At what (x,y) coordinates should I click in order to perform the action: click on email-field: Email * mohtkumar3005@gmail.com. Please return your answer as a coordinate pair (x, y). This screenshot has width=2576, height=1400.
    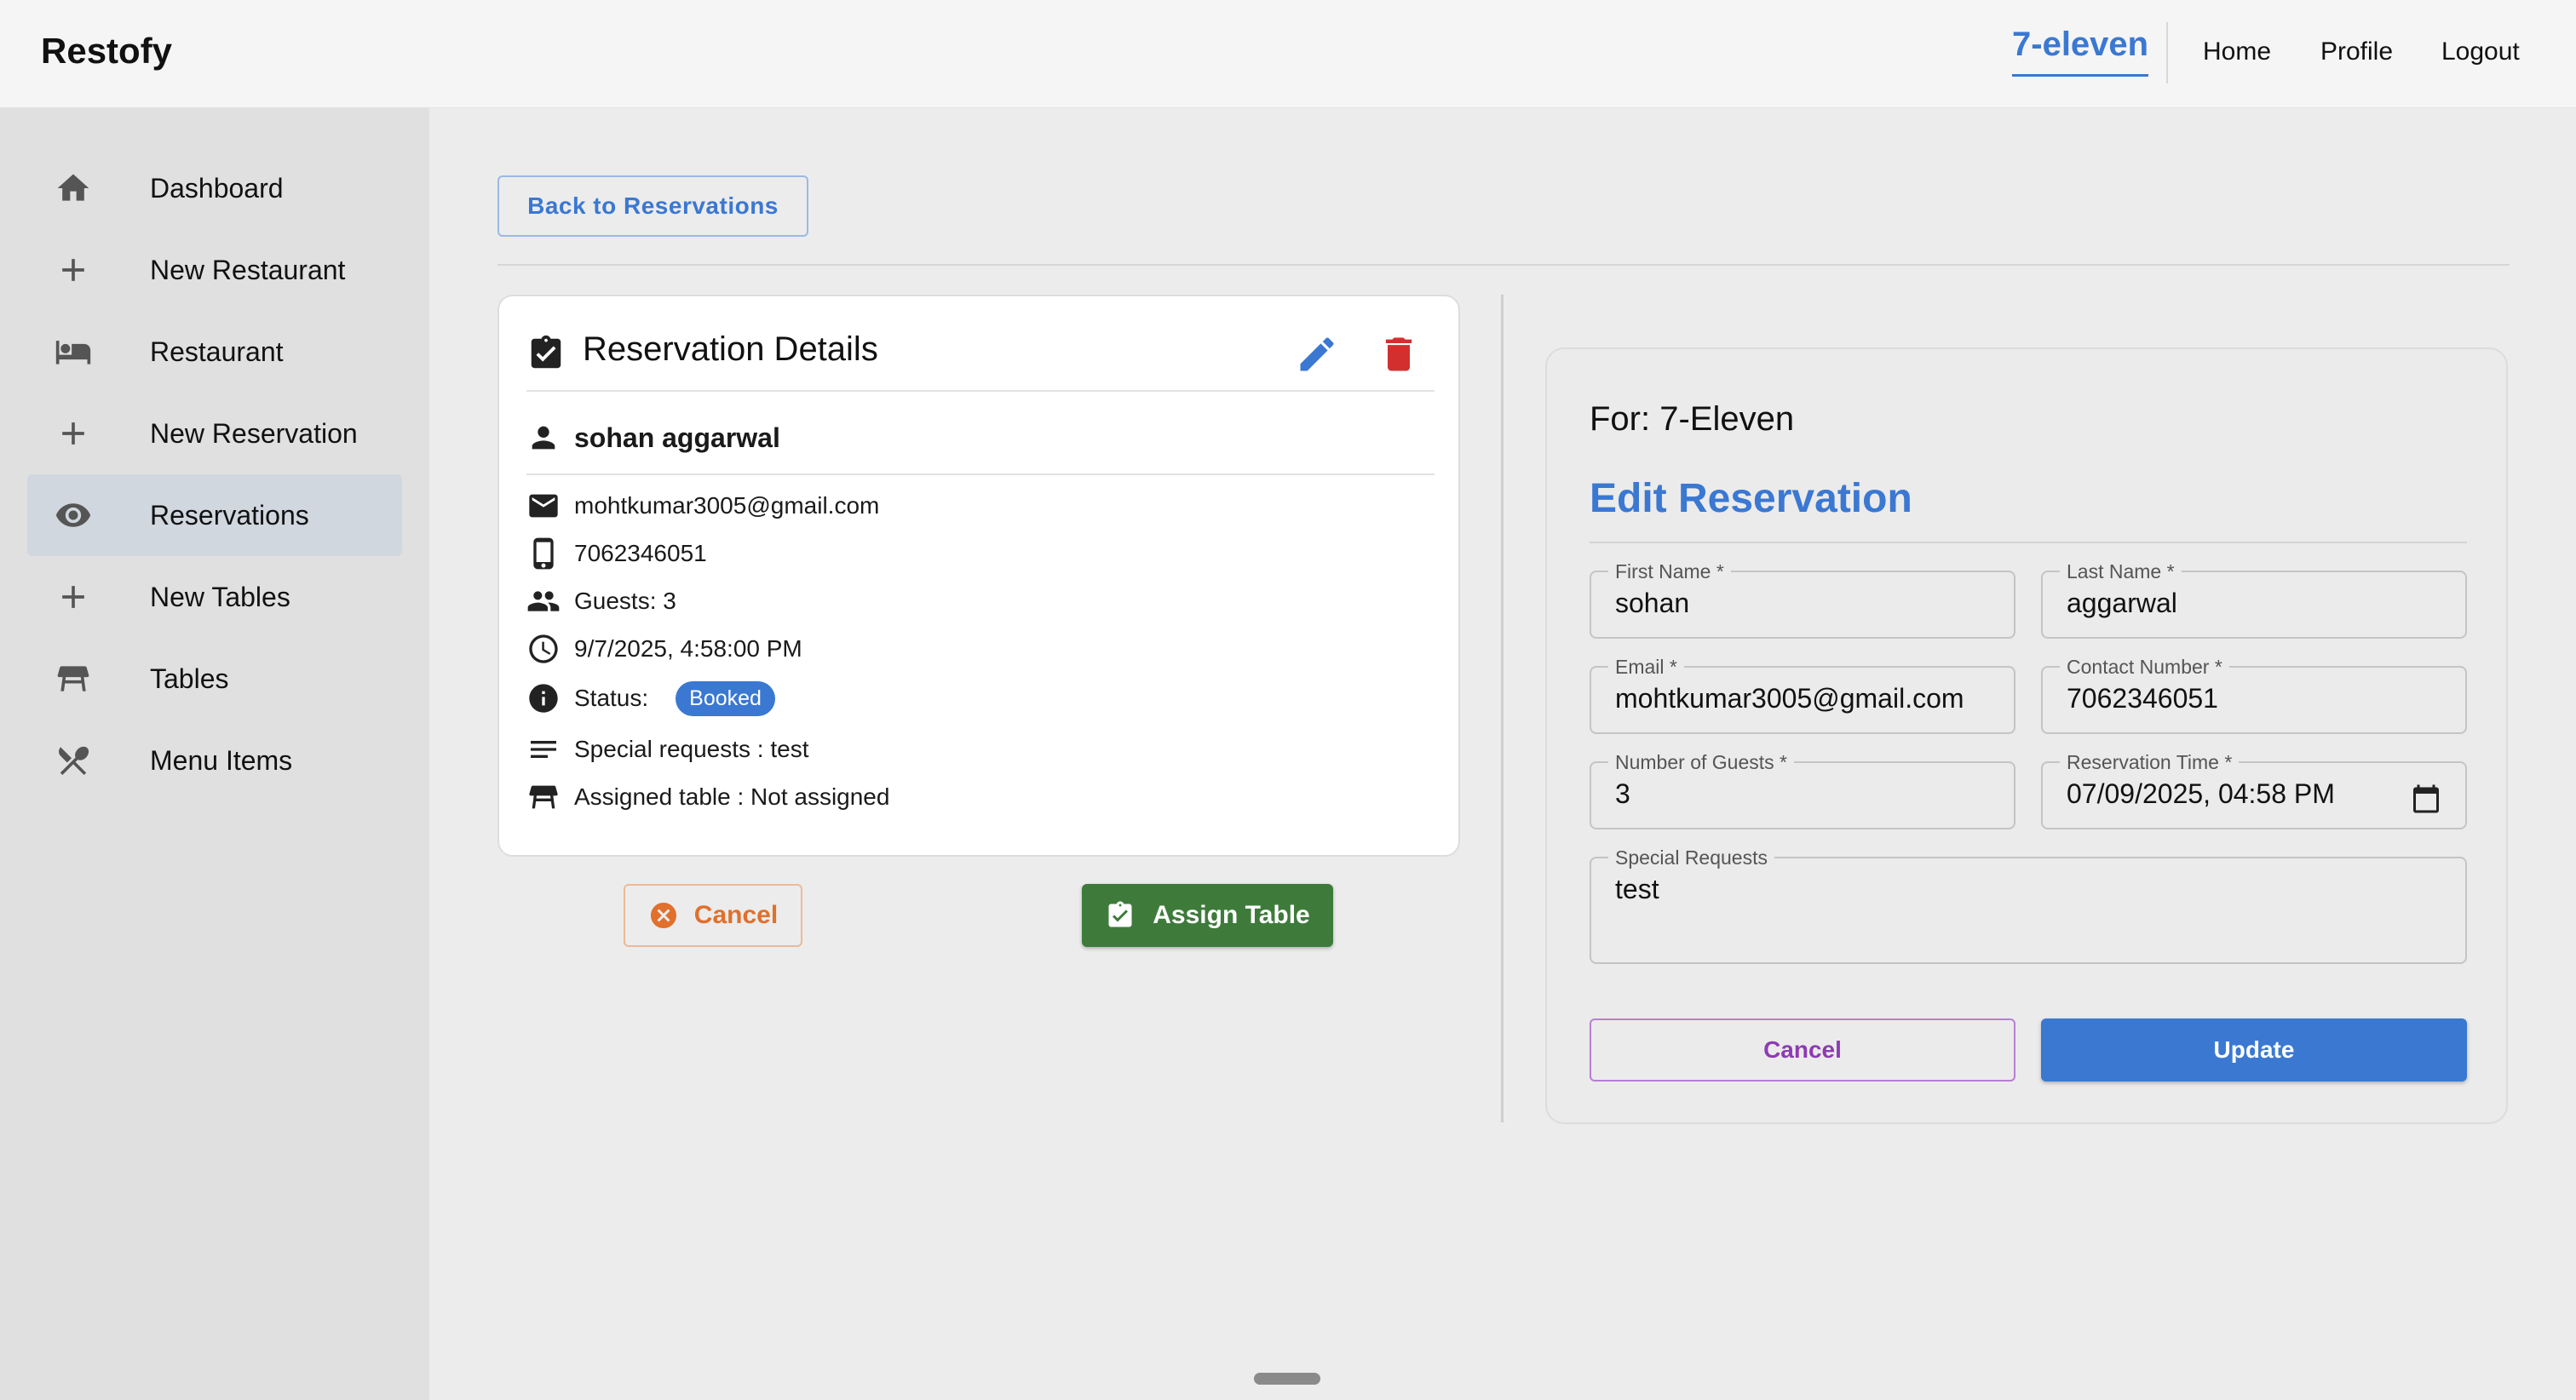
    Looking at the image, I should click on (1803, 695).